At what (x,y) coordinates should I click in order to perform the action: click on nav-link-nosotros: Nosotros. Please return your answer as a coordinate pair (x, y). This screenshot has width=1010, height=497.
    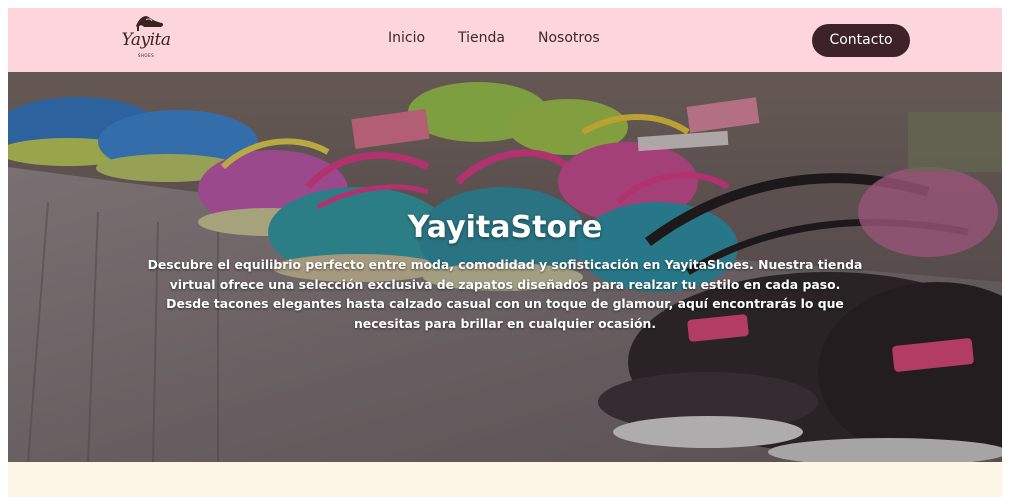
    Looking at the image, I should click on (569, 38).